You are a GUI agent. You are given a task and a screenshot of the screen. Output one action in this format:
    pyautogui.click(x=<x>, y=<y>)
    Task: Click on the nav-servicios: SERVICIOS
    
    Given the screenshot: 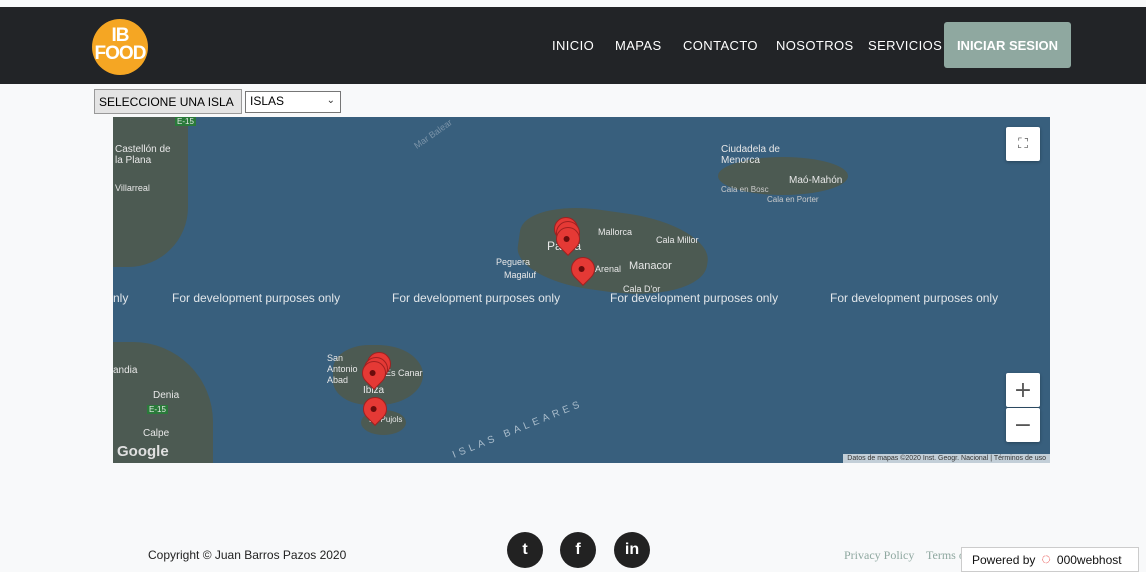 What is the action you would take?
    pyautogui.click(x=905, y=45)
    